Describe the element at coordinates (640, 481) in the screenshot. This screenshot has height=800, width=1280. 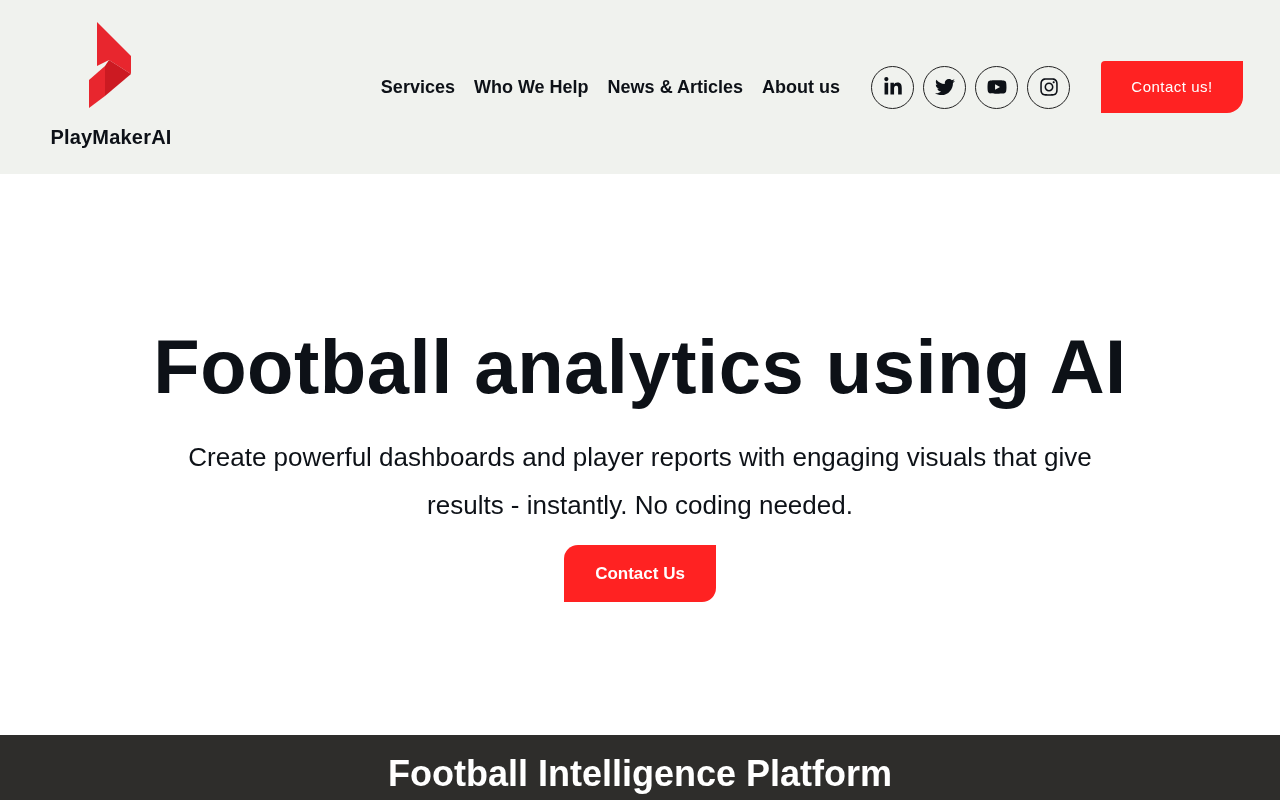
I see `hero-subtitle: Create powerful dashboards and player reports with engaging visuals that give results - instantly. No coding needed.` at that location.